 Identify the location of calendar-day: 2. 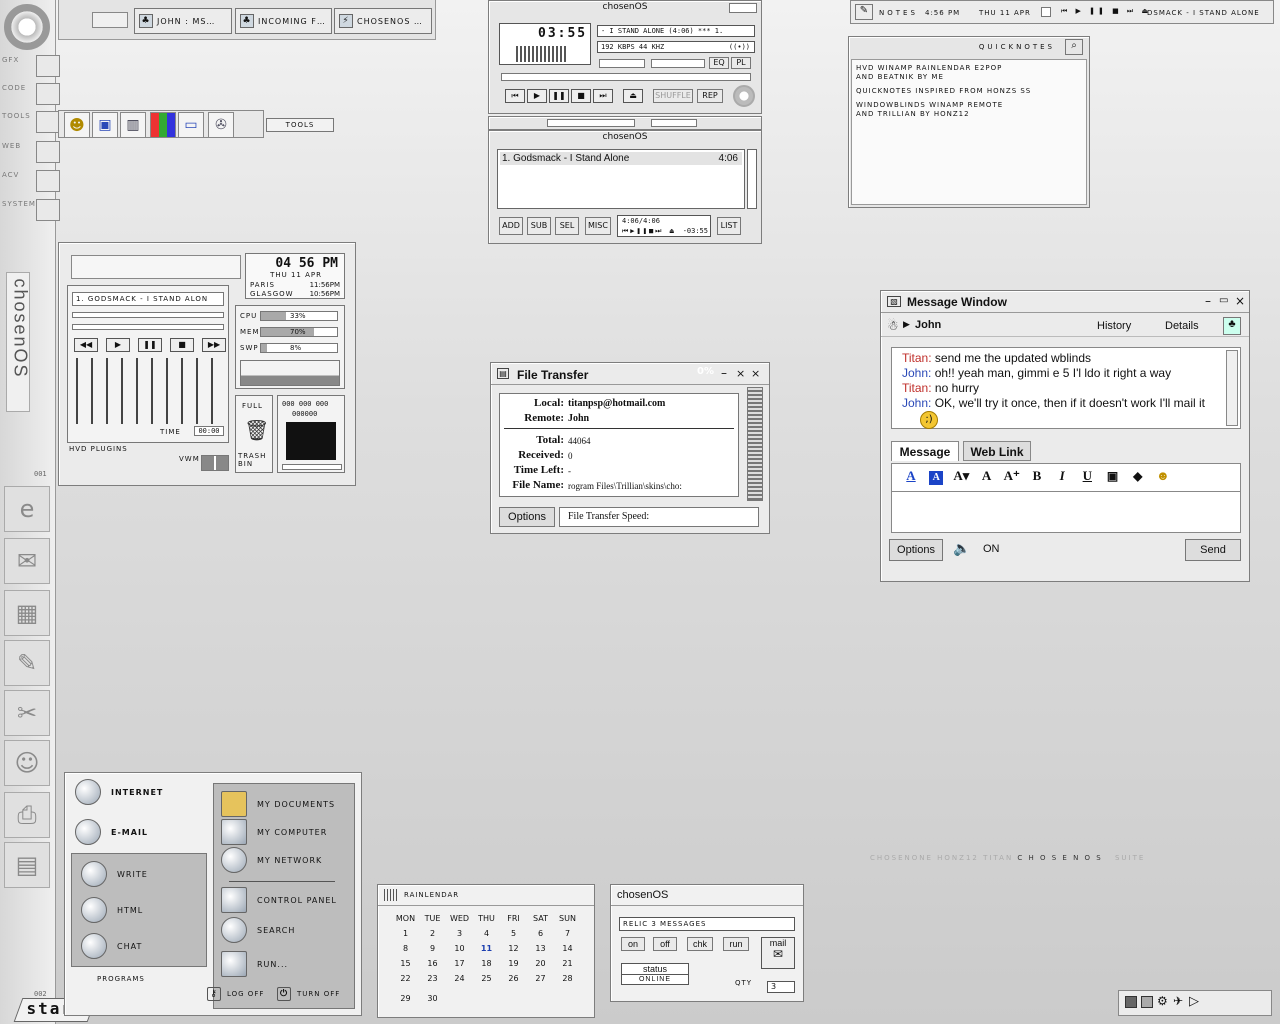
(432, 933).